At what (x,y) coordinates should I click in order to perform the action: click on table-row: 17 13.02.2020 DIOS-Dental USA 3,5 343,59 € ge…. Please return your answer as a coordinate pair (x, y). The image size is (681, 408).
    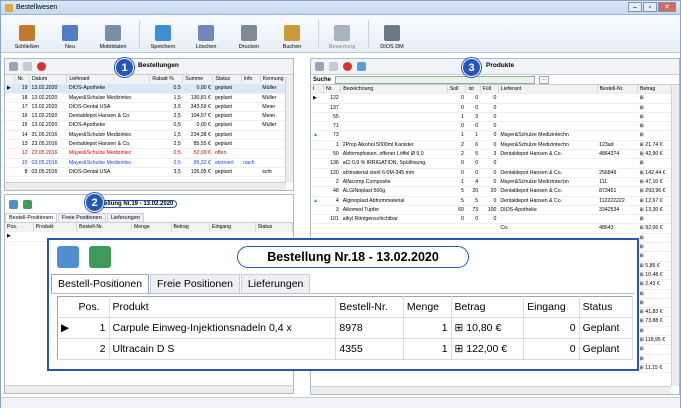
    Looking at the image, I should click on (149, 107).